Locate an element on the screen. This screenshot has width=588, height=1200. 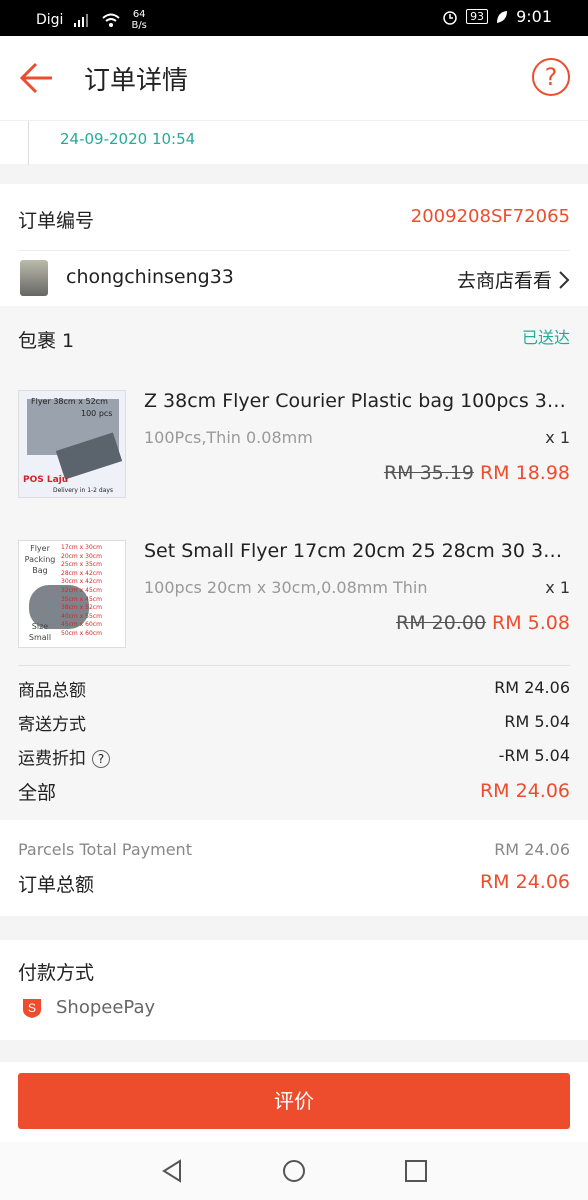
app-header: 订单详情 ? is located at coordinates (294, 78).